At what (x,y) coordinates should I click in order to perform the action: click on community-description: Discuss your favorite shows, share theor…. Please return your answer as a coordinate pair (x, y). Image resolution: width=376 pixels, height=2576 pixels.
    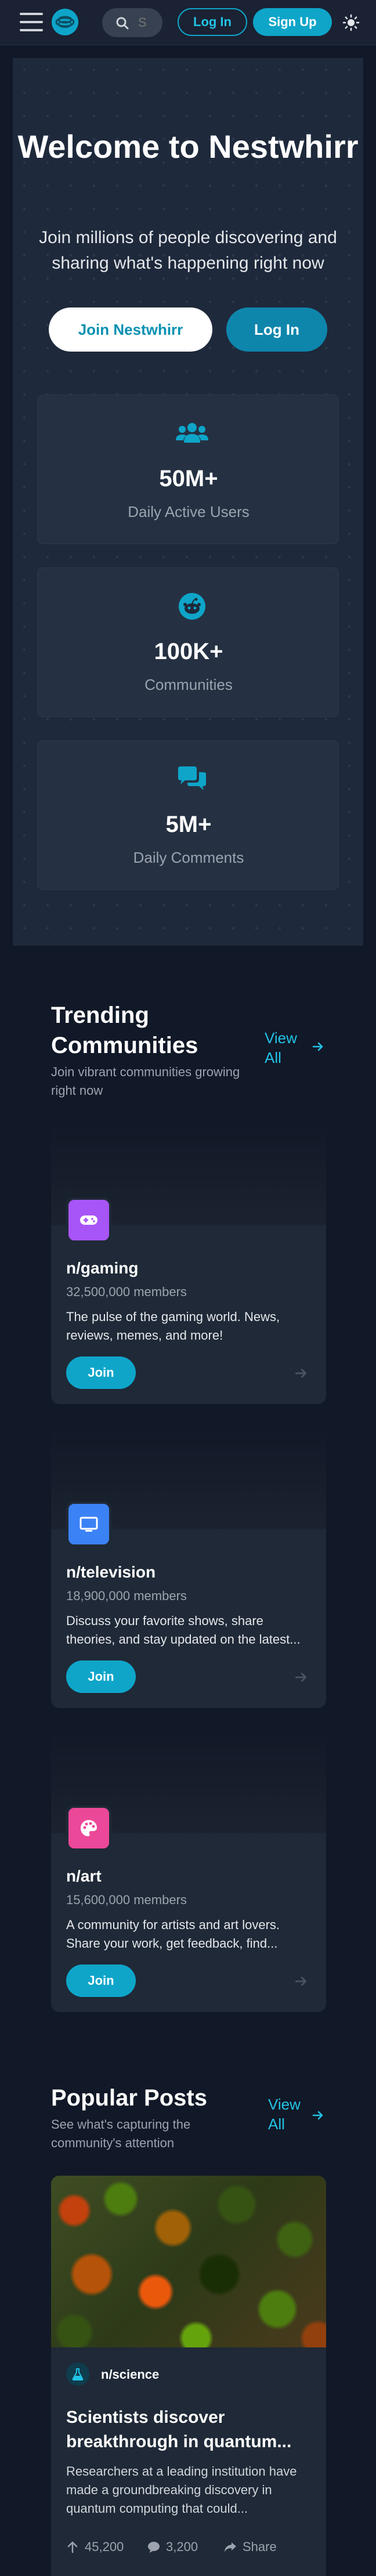
    Looking at the image, I should click on (183, 1630).